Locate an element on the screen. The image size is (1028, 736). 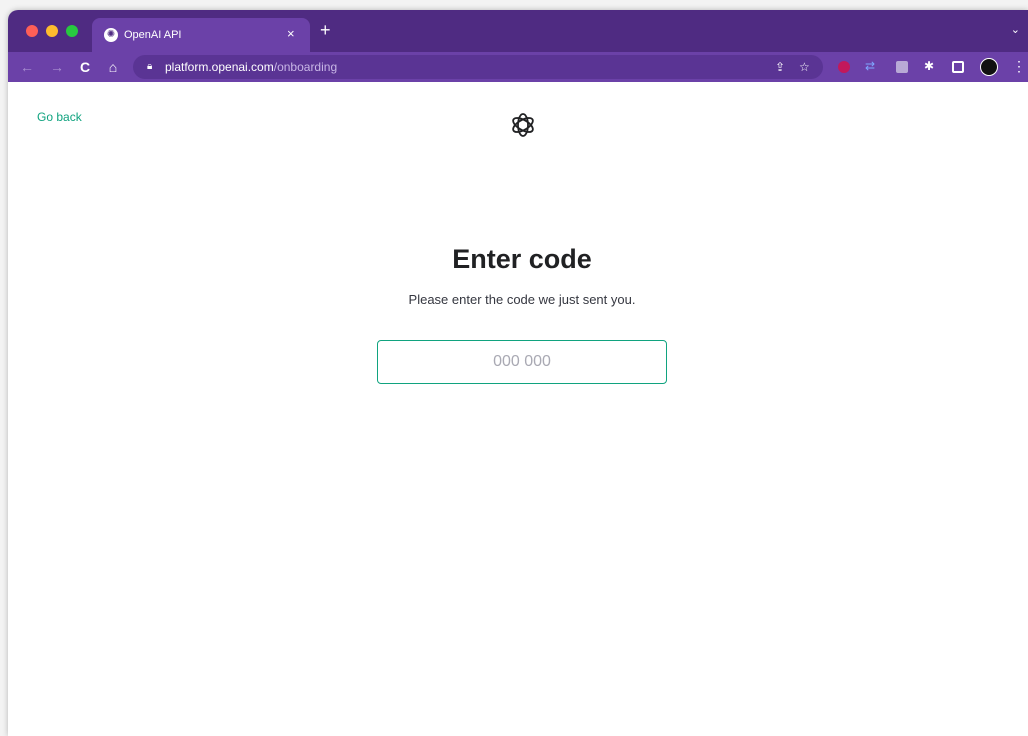
profile-avatar is located at coordinates (989, 67).